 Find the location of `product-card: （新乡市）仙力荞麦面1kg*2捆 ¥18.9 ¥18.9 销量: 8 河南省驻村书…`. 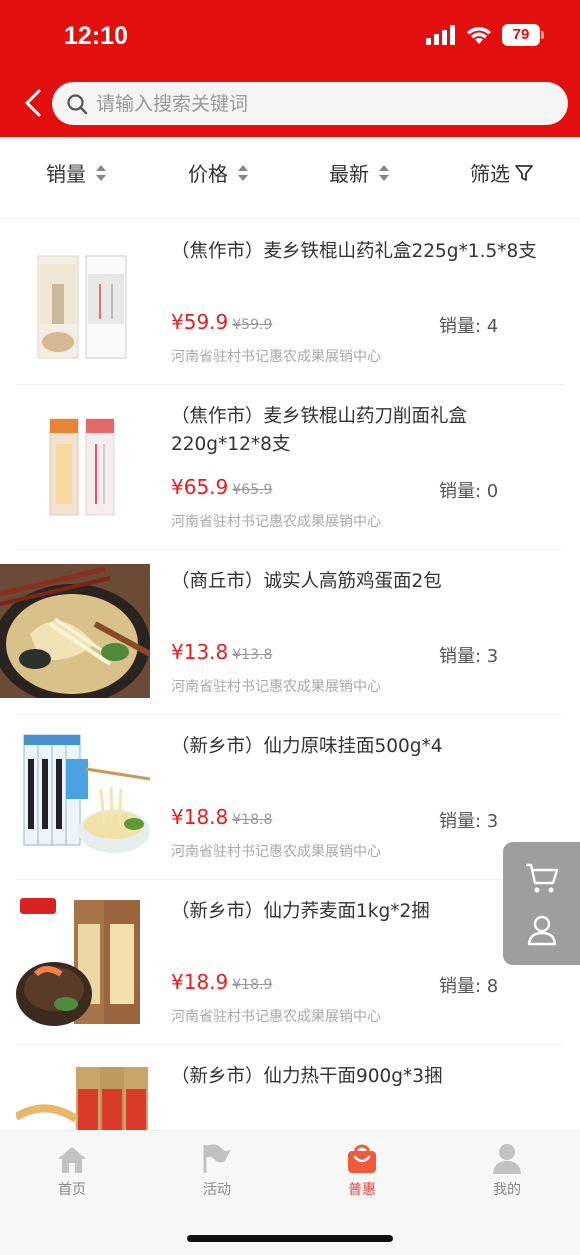

product-card: （新乡市）仙力荞麦面1kg*2捆 ¥18.9 ¥18.9 销量: 8 河南省驻村书… is located at coordinates (290, 962).